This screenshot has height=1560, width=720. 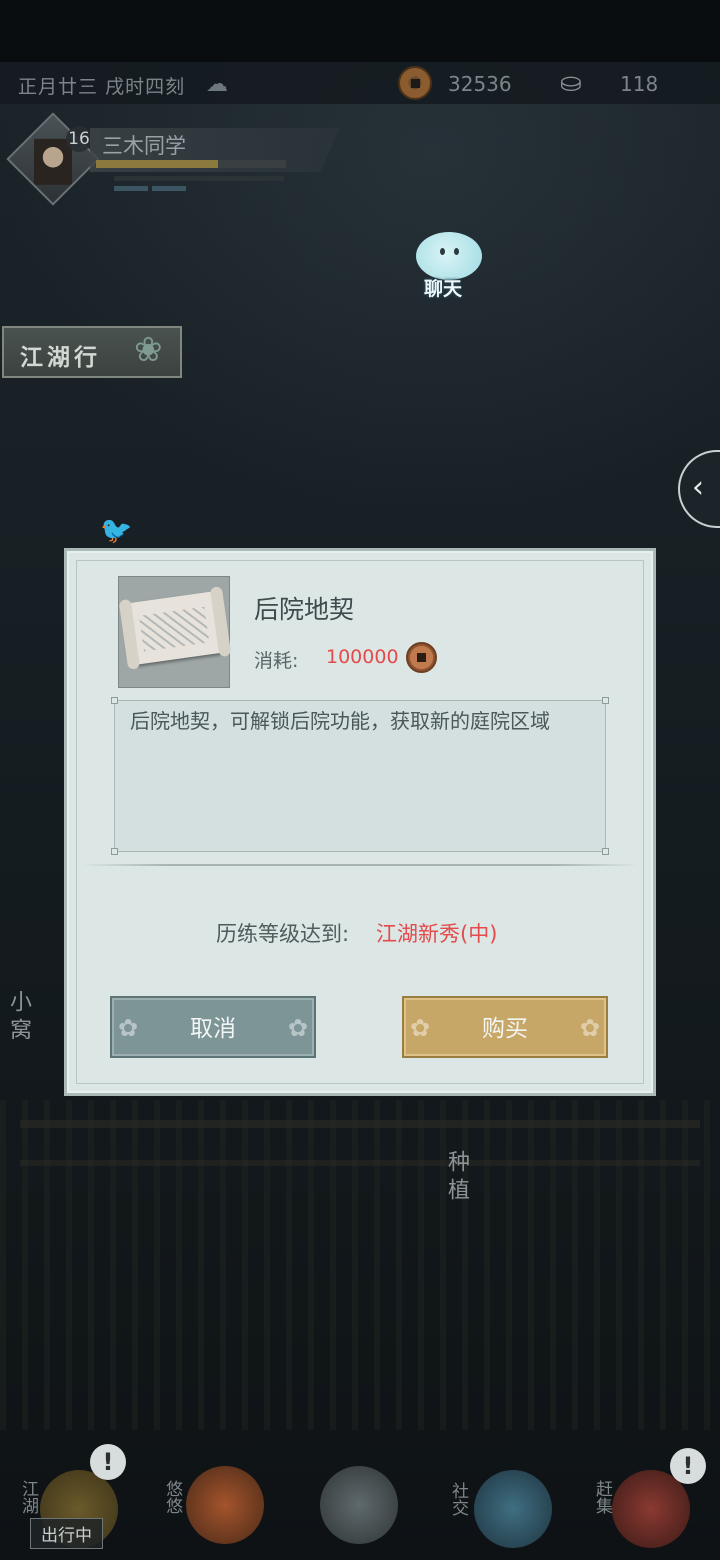 I want to click on chevron-left-icon: ‹, so click(x=698, y=487).